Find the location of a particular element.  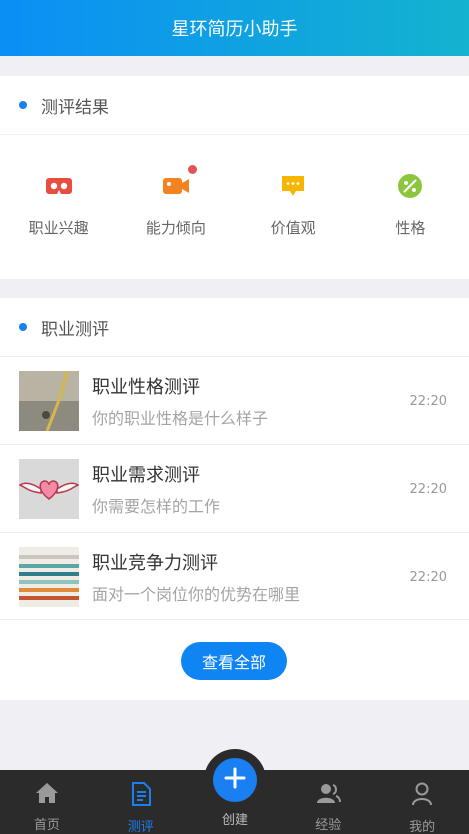

result-item-values: 价值观 is located at coordinates (293, 212).